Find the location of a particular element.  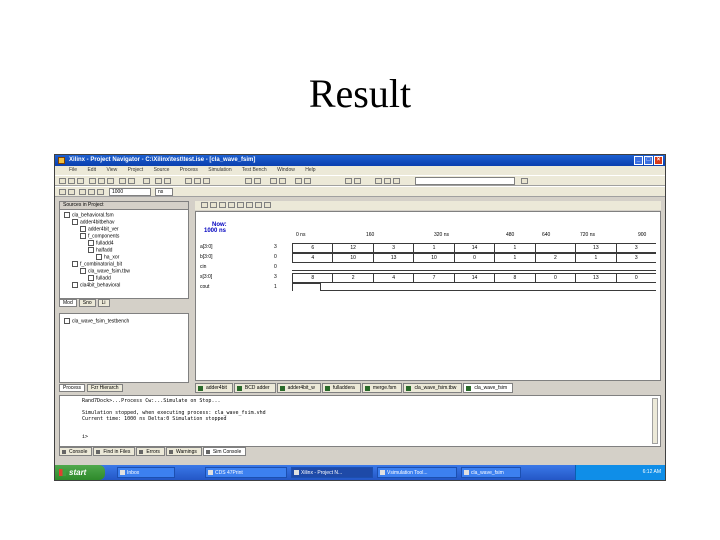

run-icon is located at coordinates (188, 181).